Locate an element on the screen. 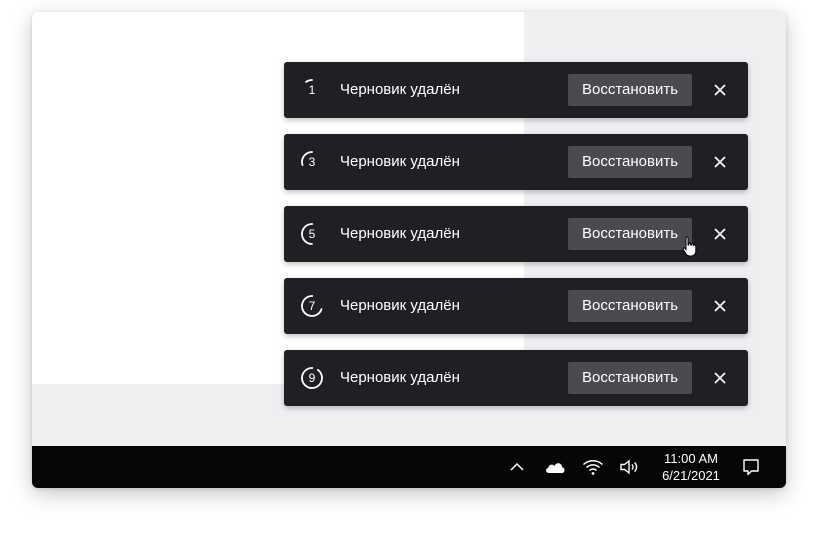 The height and width of the screenshot is (540, 818). system-clock: 11:00 AM 6/21/2021 is located at coordinates (691, 467).